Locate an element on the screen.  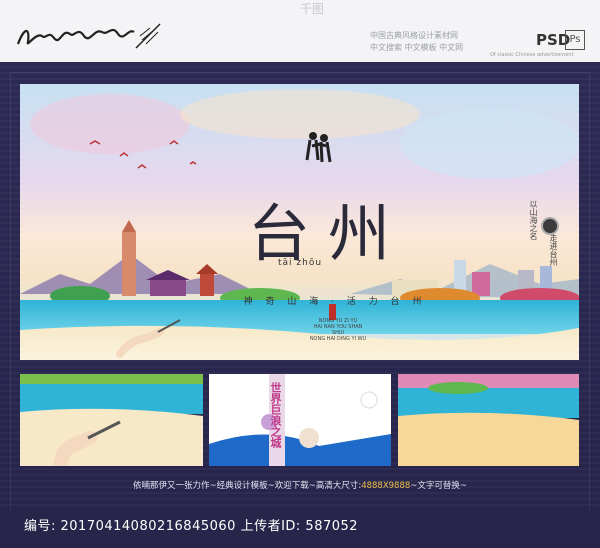
vertical-slogan-1: 以山海之名 is located at coordinates (533, 220).